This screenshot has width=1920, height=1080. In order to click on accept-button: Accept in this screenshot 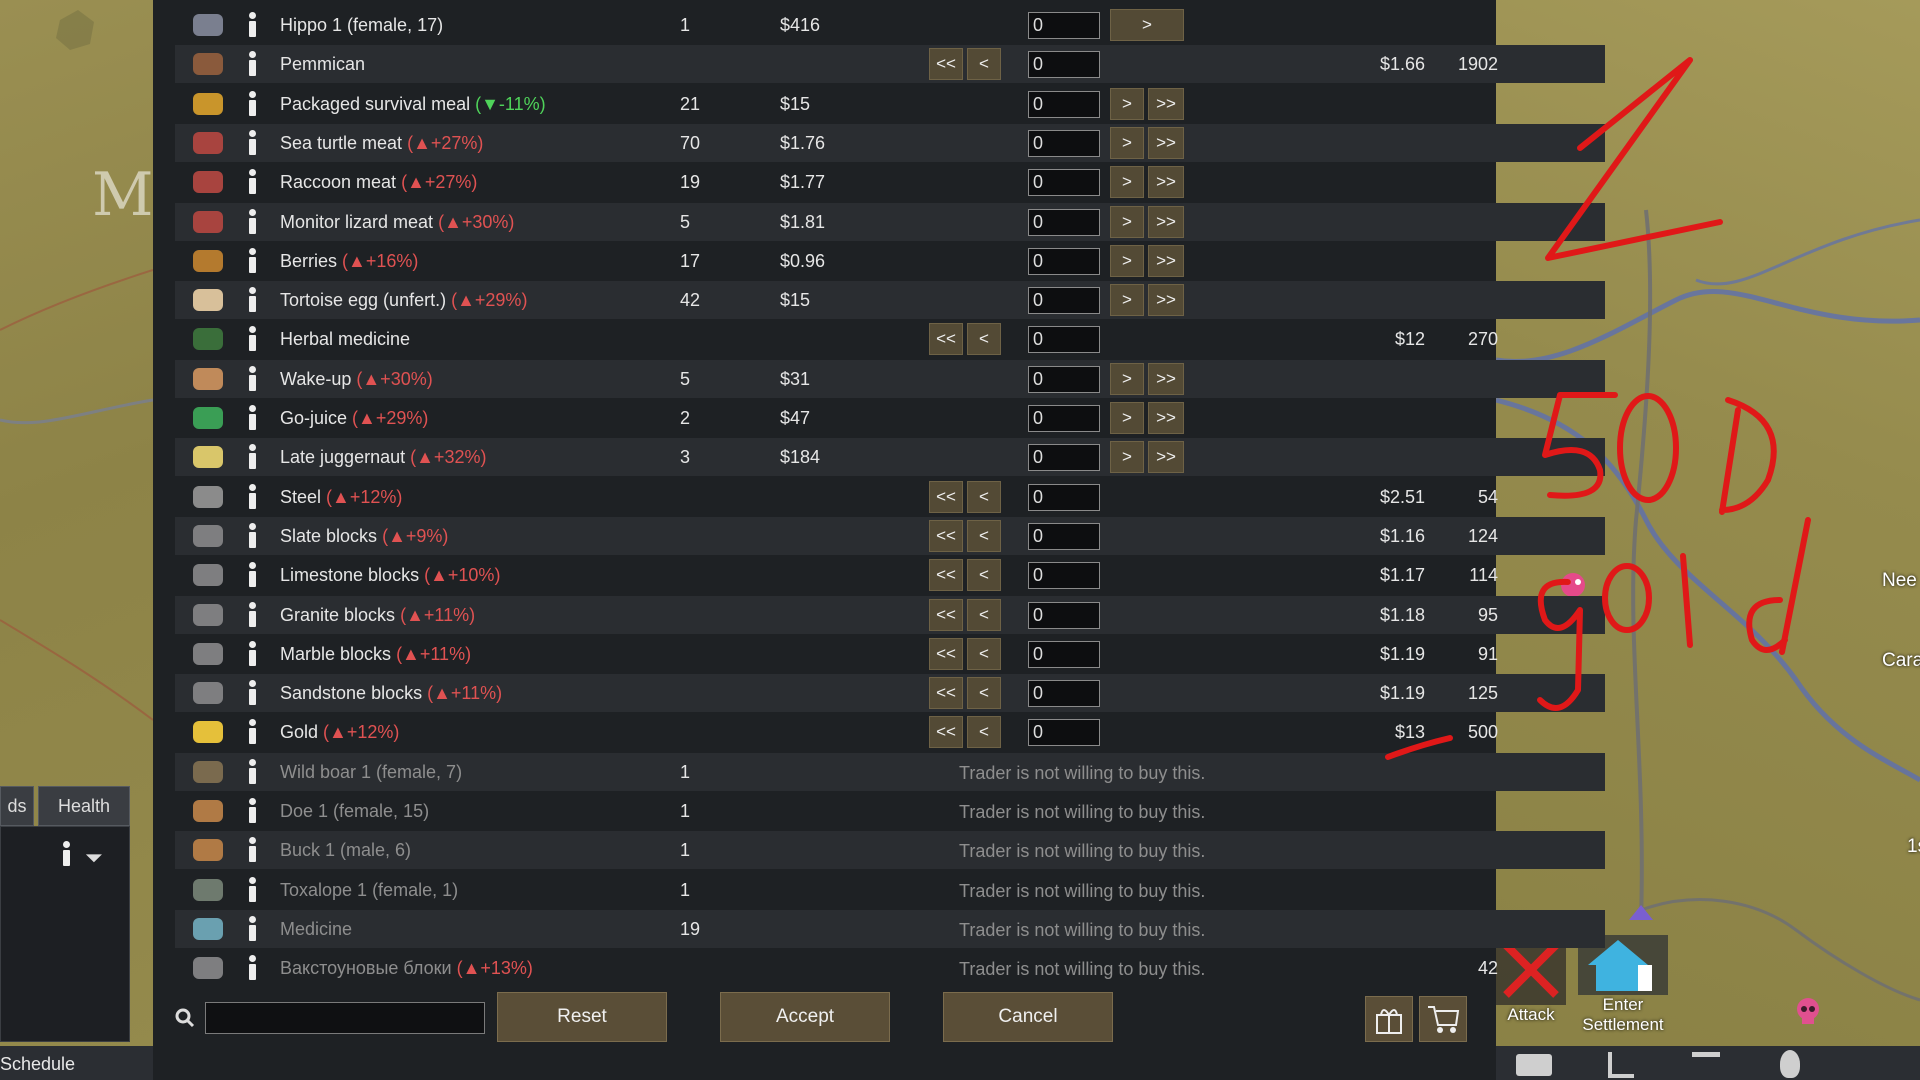, I will do `click(805, 1017)`.